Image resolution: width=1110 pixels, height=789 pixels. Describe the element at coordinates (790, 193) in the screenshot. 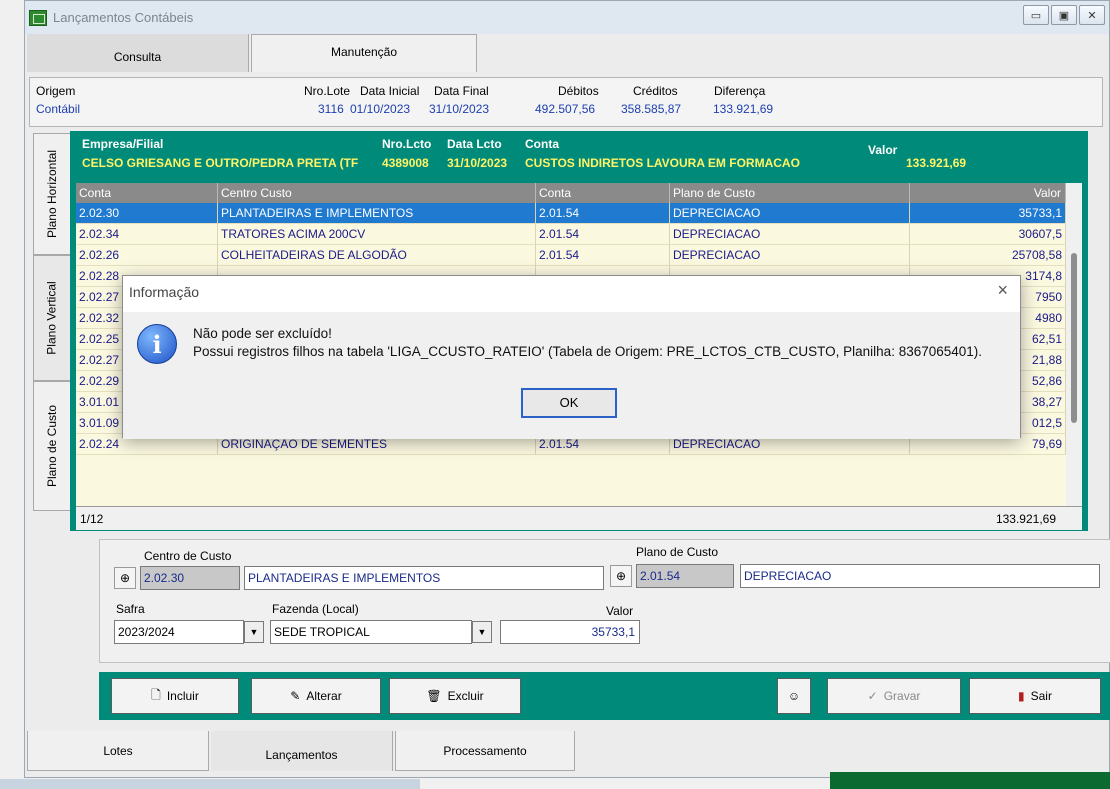

I see `col-plano-custo: Plano de Custo` at that location.